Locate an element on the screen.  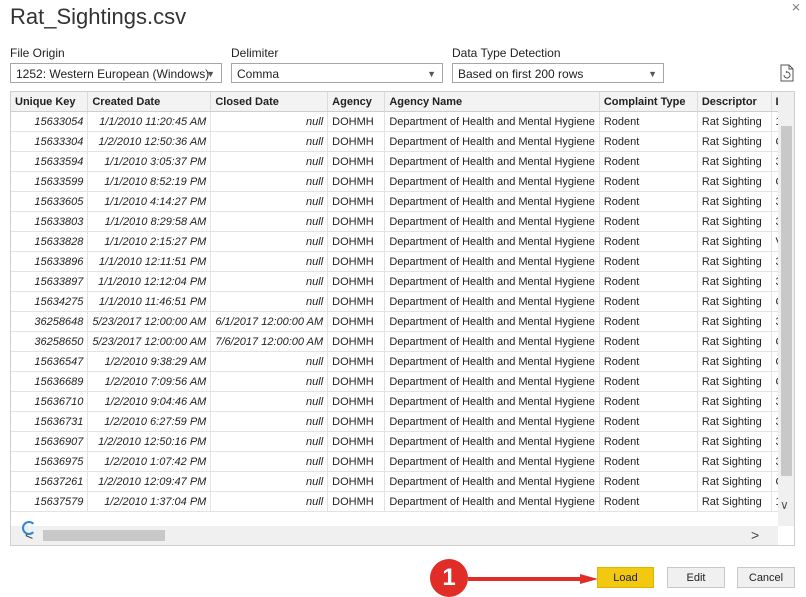
column-header: Complaint Type is located at coordinates (648, 102).